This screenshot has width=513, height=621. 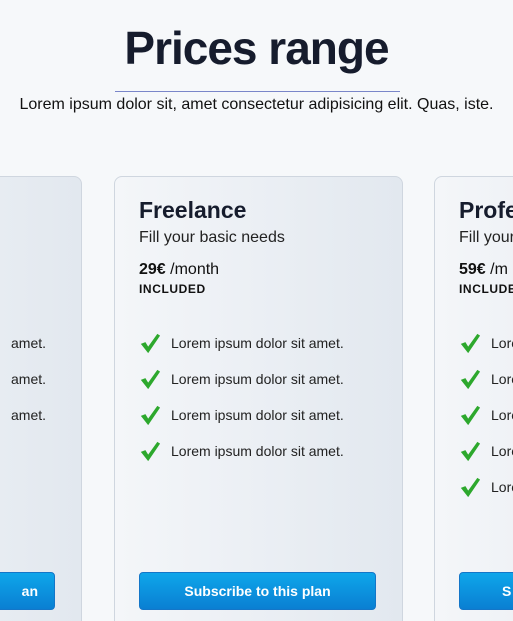 I want to click on subscribe-button: S, so click(x=486, y=591).